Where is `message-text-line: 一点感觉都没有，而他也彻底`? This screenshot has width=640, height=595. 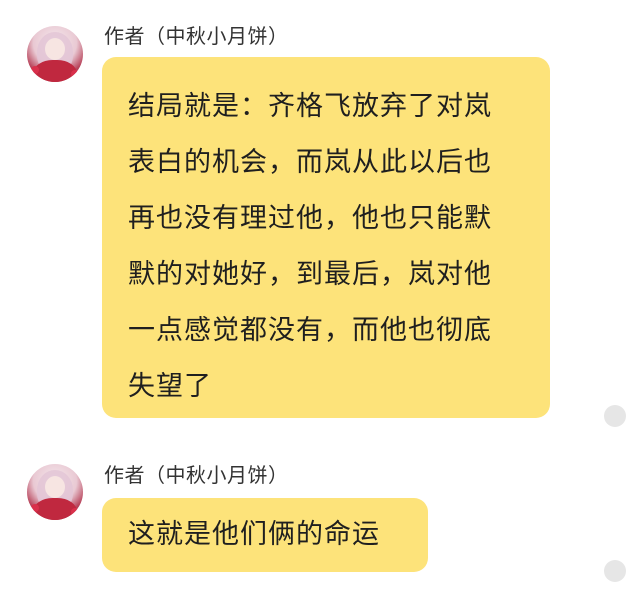
message-text-line: 一点感觉都没有，而他也彻底 is located at coordinates (310, 330).